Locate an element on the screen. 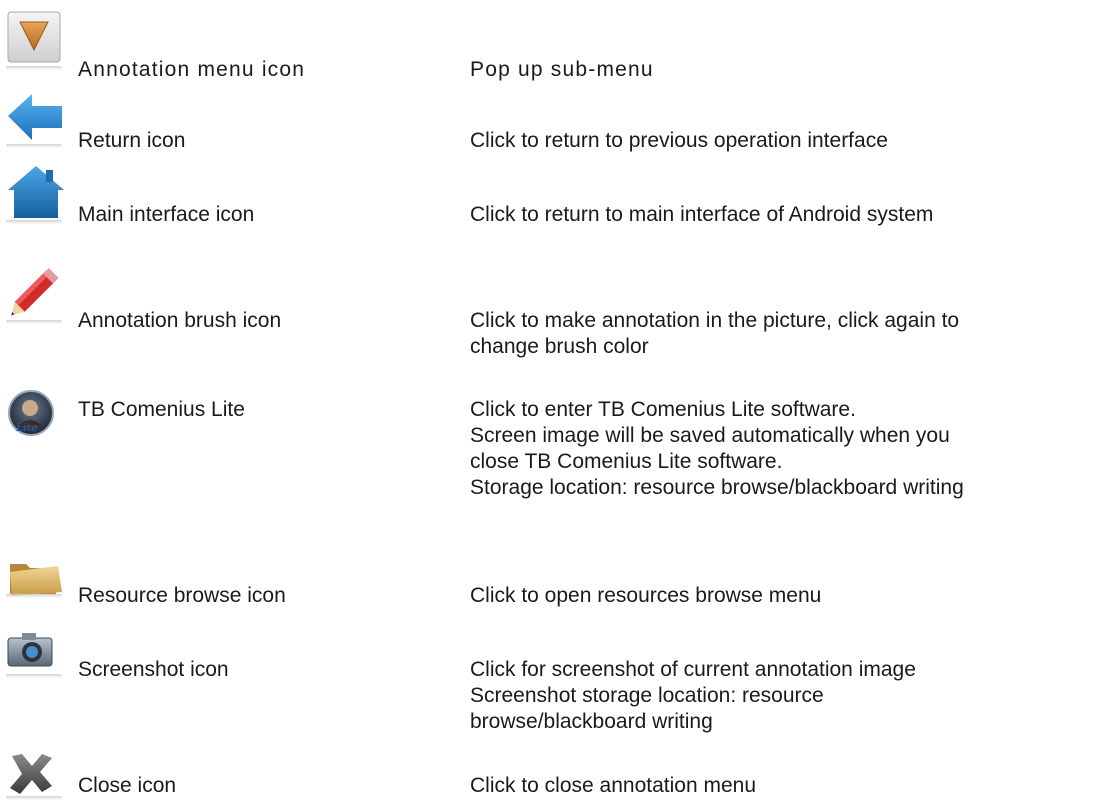 Image resolution: width=1101 pixels, height=805 pixels. description-line: Pop up sub-menu is located at coordinates (562, 69).